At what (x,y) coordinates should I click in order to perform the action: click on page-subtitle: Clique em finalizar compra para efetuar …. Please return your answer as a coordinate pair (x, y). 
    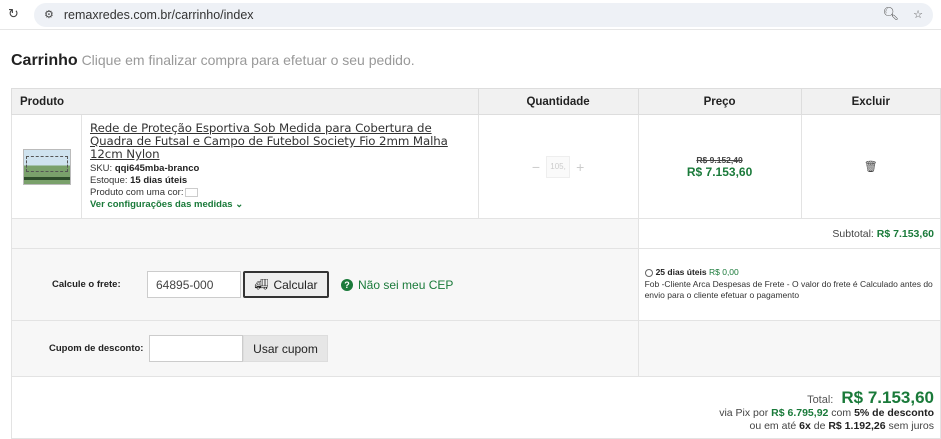
    Looking at the image, I should click on (248, 60).